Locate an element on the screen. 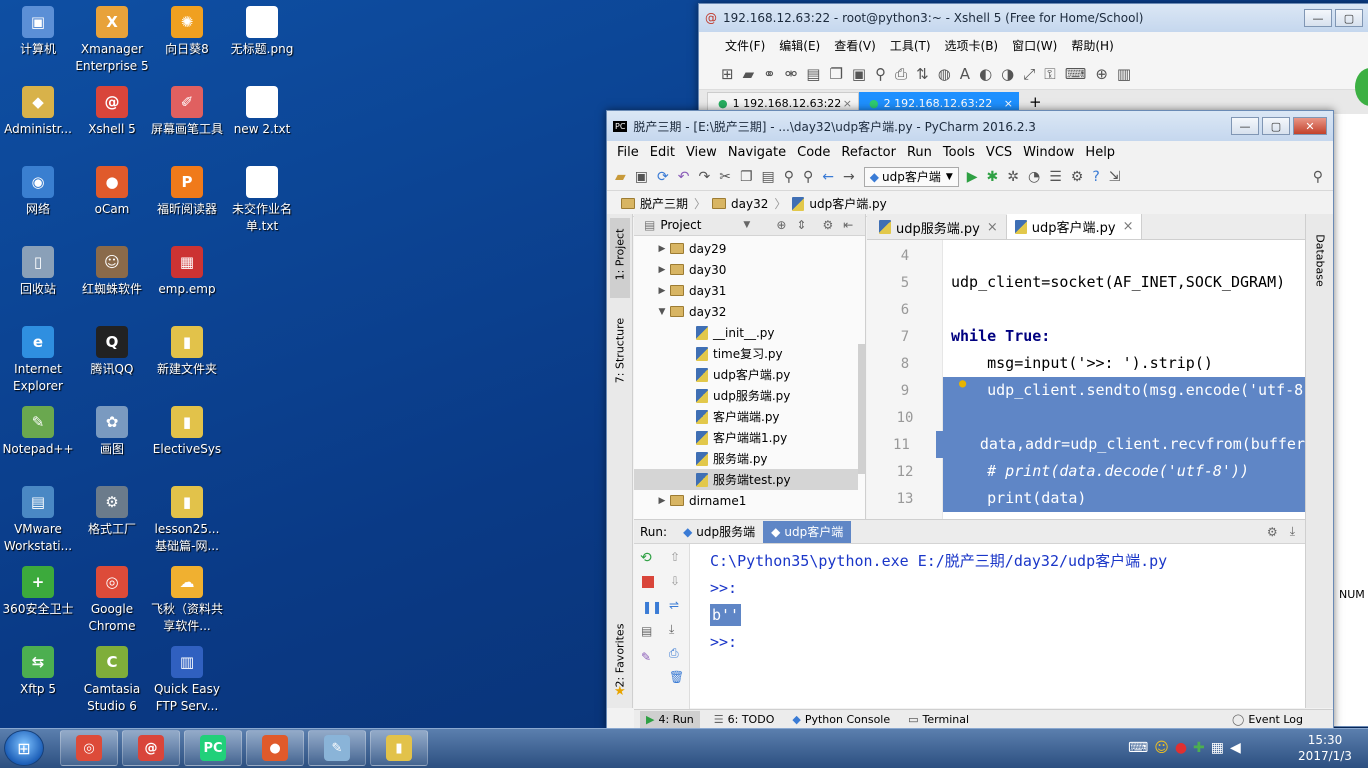 This screenshot has width=1368, height=768. structure-tool-label: 7: Structure is located at coordinates (620, 351).